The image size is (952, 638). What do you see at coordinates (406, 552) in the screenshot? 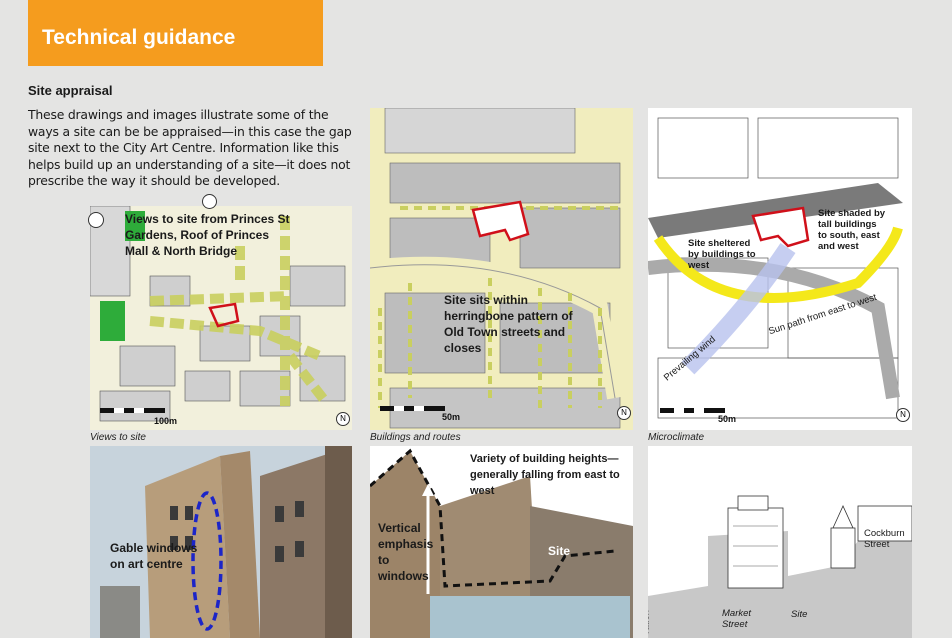
I see `vertical-label: Vertical emphasis to windows` at bounding box center [406, 552].